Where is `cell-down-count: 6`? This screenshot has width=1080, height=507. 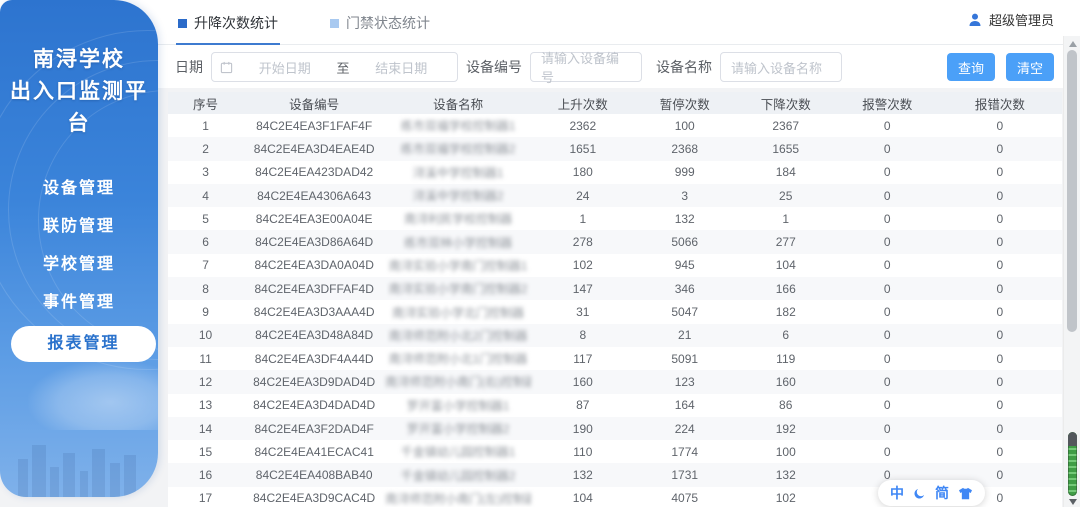 cell-down-count: 6 is located at coordinates (786, 335).